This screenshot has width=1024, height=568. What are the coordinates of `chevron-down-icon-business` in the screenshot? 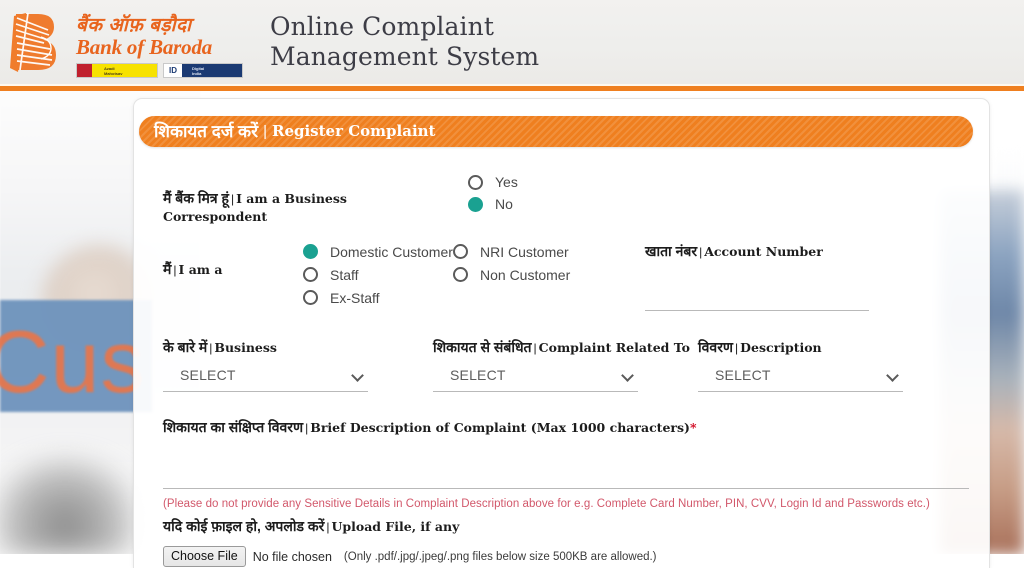 It's located at (357, 375).